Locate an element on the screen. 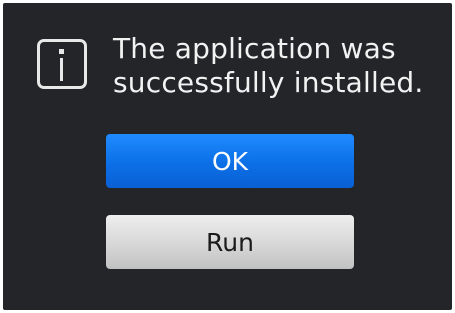 This screenshot has height=313, width=455. info-icon-stem is located at coordinates (61, 69).